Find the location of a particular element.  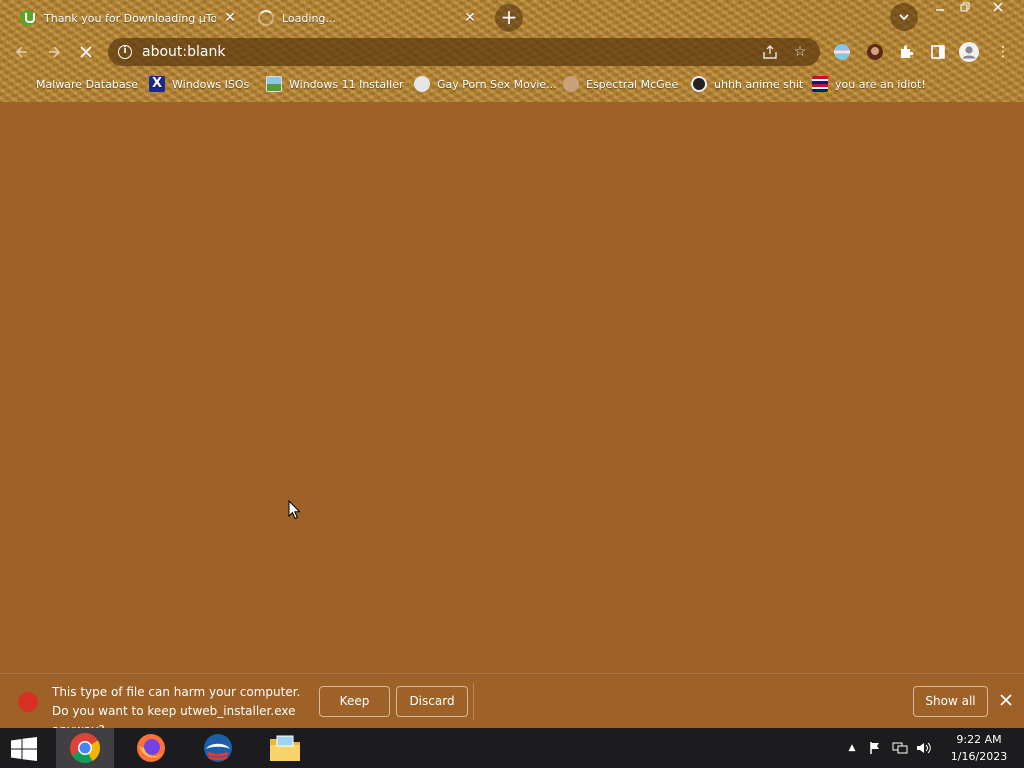

minimize-icon is located at coordinates (940, 10).